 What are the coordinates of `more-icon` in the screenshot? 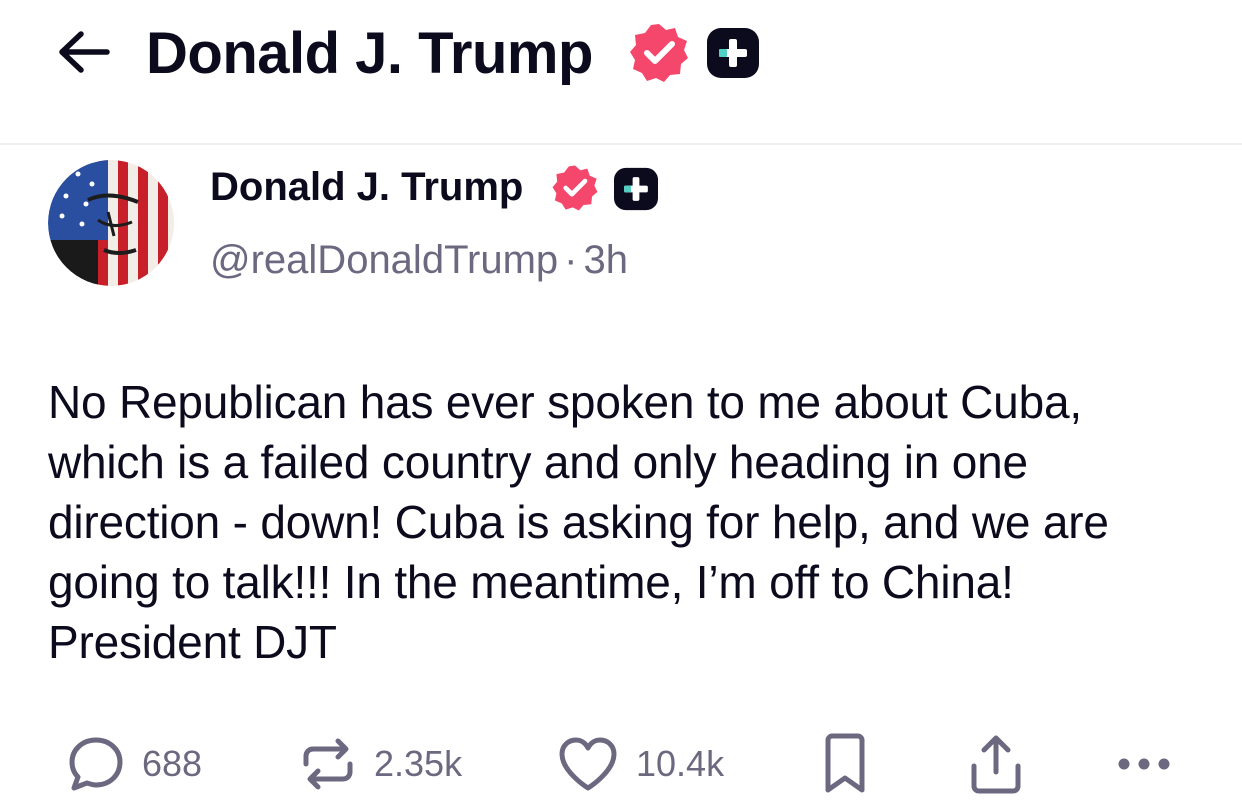 It's located at (1144, 764).